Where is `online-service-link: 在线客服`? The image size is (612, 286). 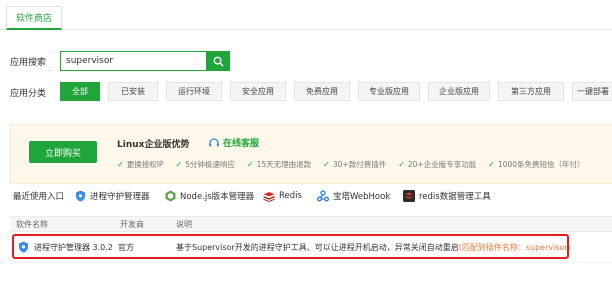
online-service-link: 在线客服 is located at coordinates (233, 142).